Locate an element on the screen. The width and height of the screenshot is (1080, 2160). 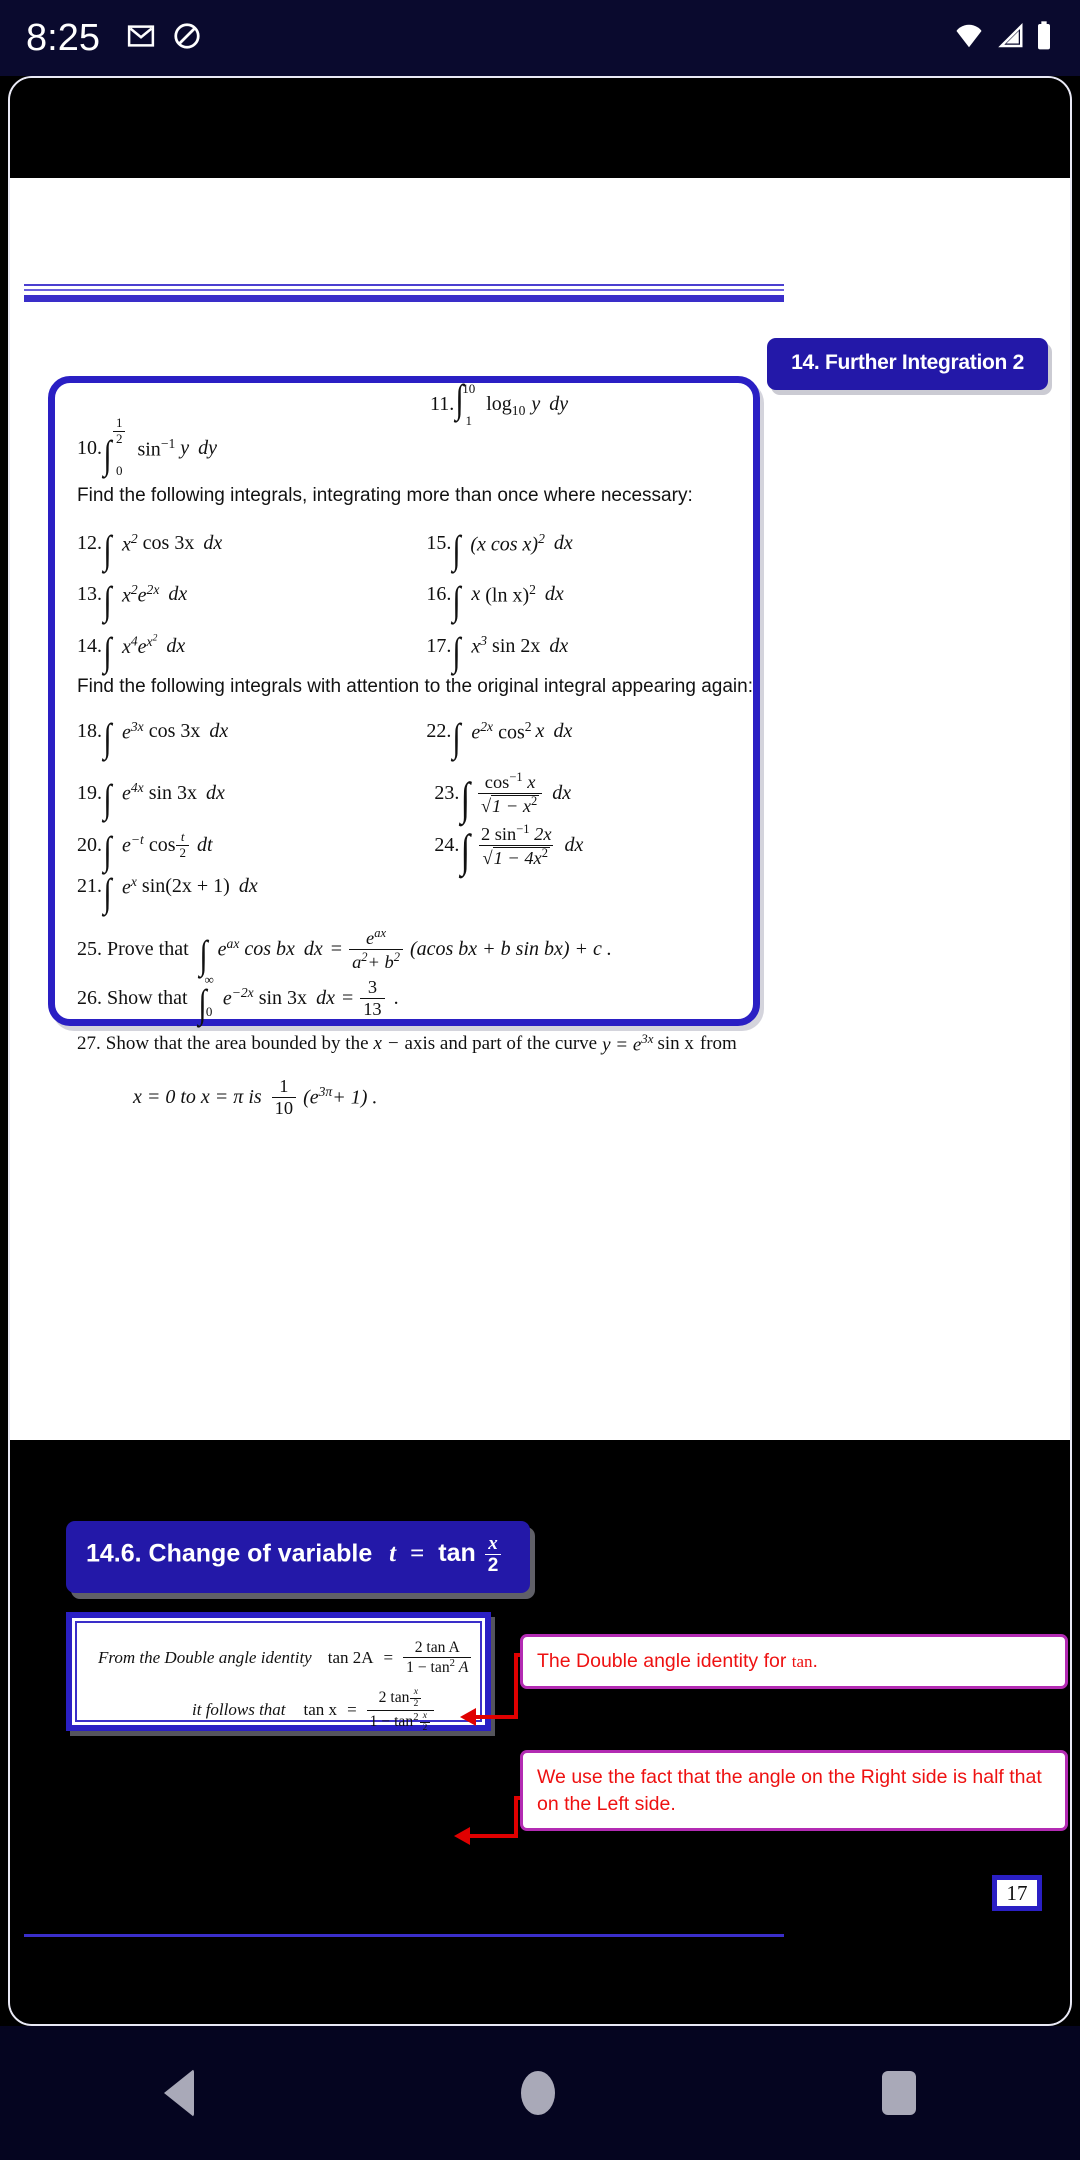
exercise-item-20: 20. ∫ e−t cos t2 dt is located at coordinates (145, 851).